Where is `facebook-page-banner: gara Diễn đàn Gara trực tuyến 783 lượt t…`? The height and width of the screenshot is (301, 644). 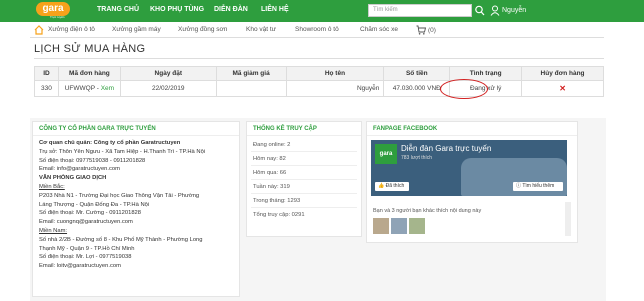 facebook-page-banner: gara Diễn đàn Gara trực tuyến 783 lượt t… is located at coordinates (469, 168).